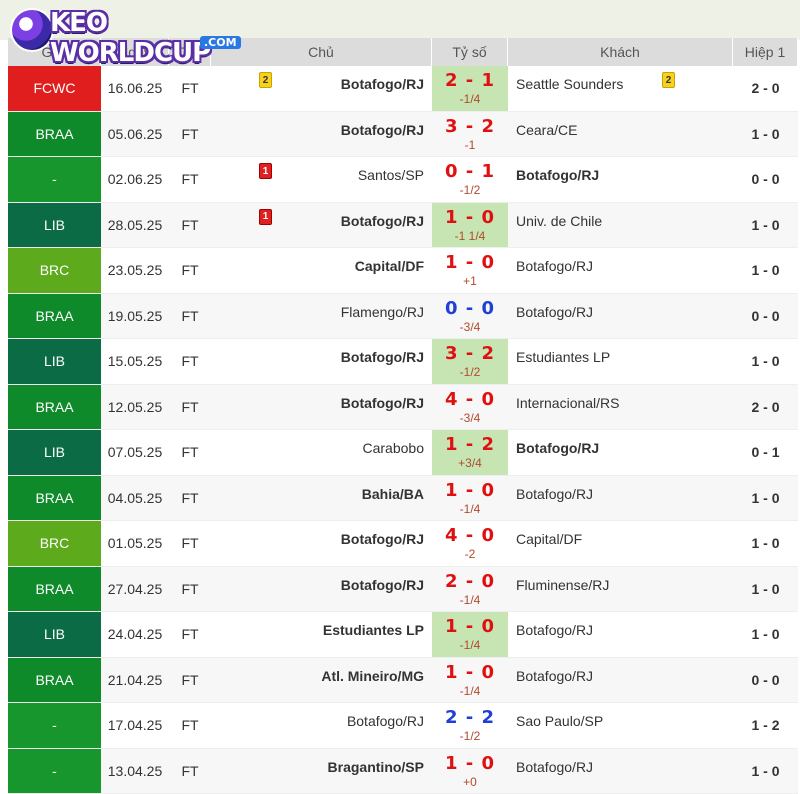  What do you see at coordinates (135, 270) in the screenshot?
I see `match-date: 23.05.25` at bounding box center [135, 270].